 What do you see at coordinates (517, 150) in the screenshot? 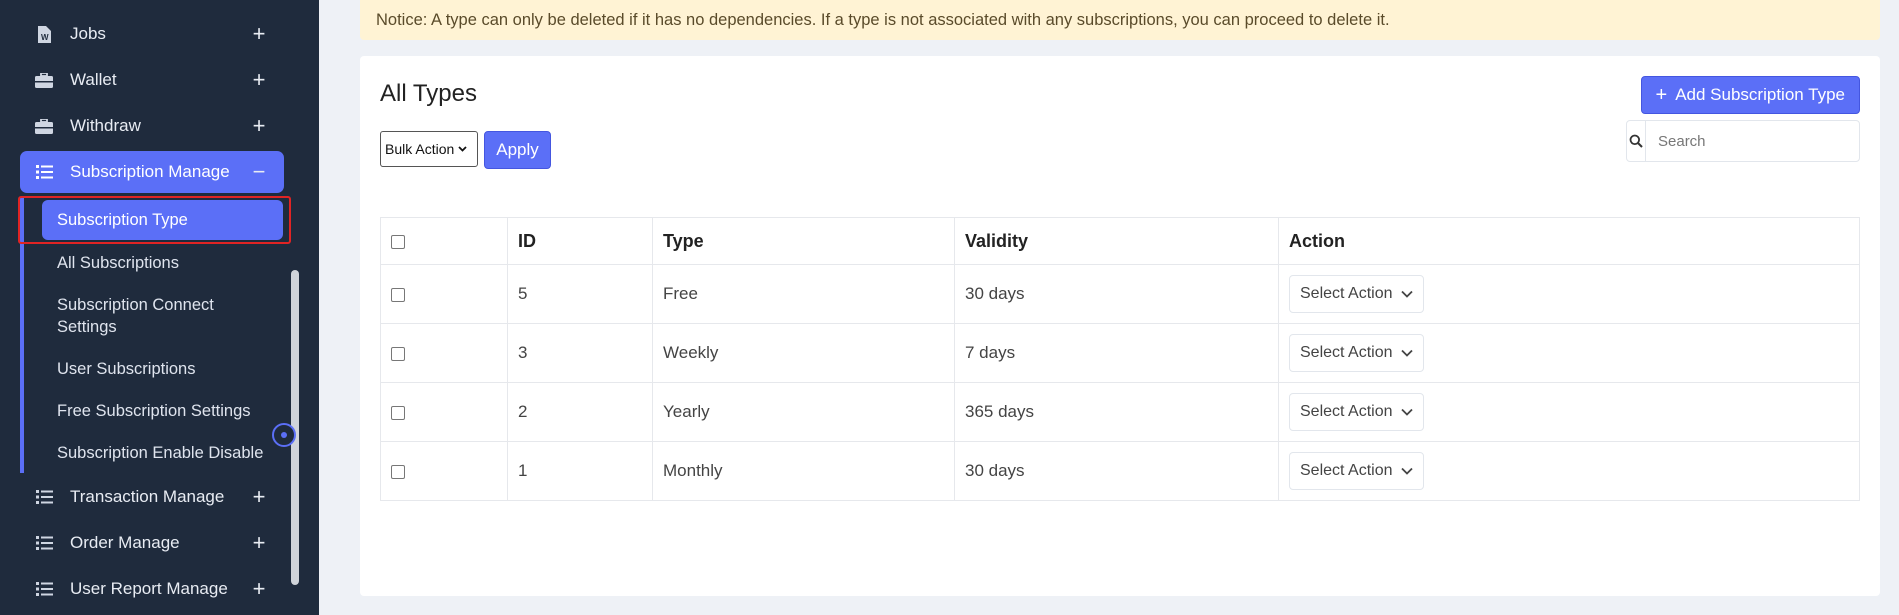
I see `apply-button: Apply` at bounding box center [517, 150].